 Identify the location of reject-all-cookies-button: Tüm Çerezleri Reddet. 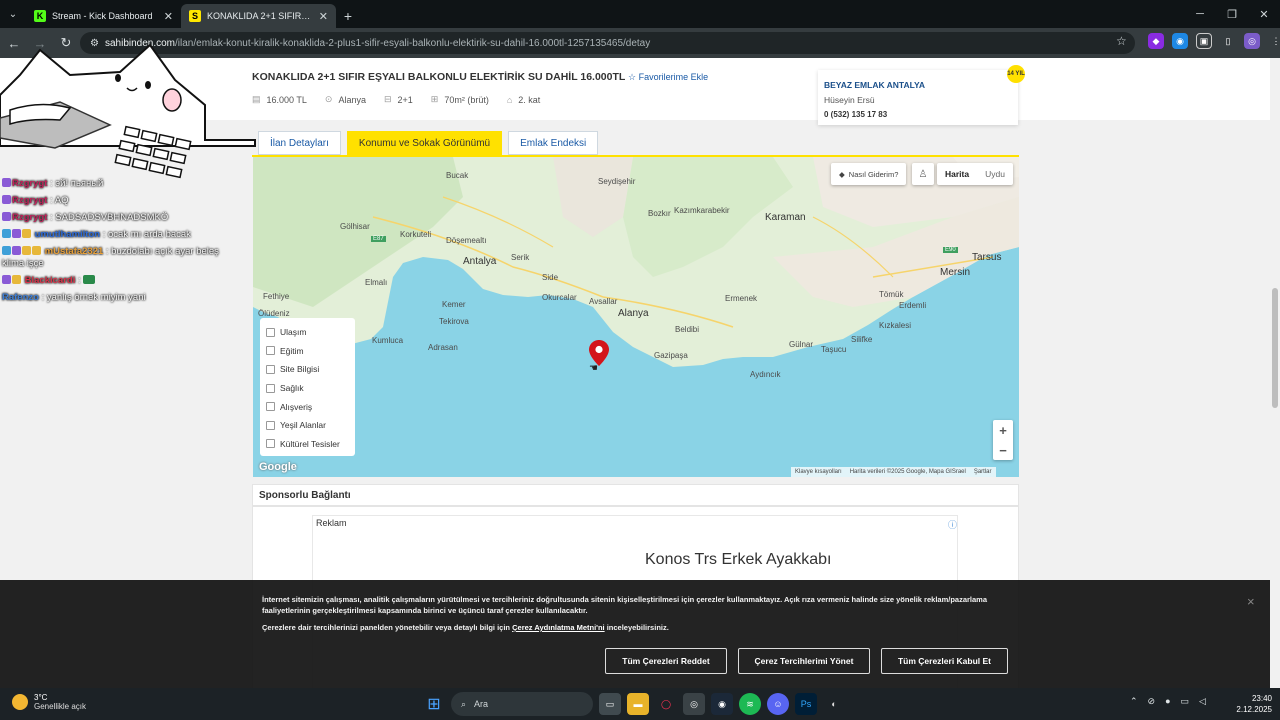
(666, 661).